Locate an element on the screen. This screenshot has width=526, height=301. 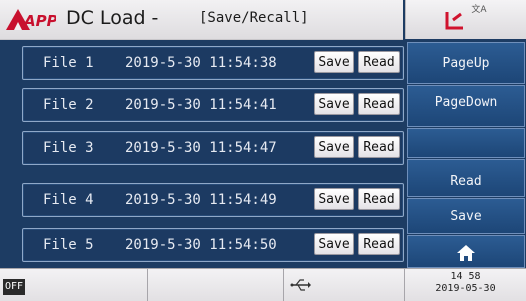
file-name: File 5 is located at coordinates (68, 245).